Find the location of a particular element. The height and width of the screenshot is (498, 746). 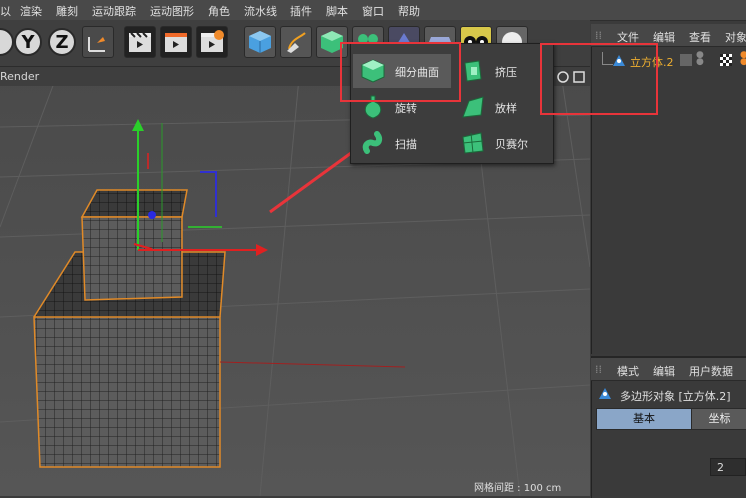

tab-basic: 基本 is located at coordinates (644, 419).